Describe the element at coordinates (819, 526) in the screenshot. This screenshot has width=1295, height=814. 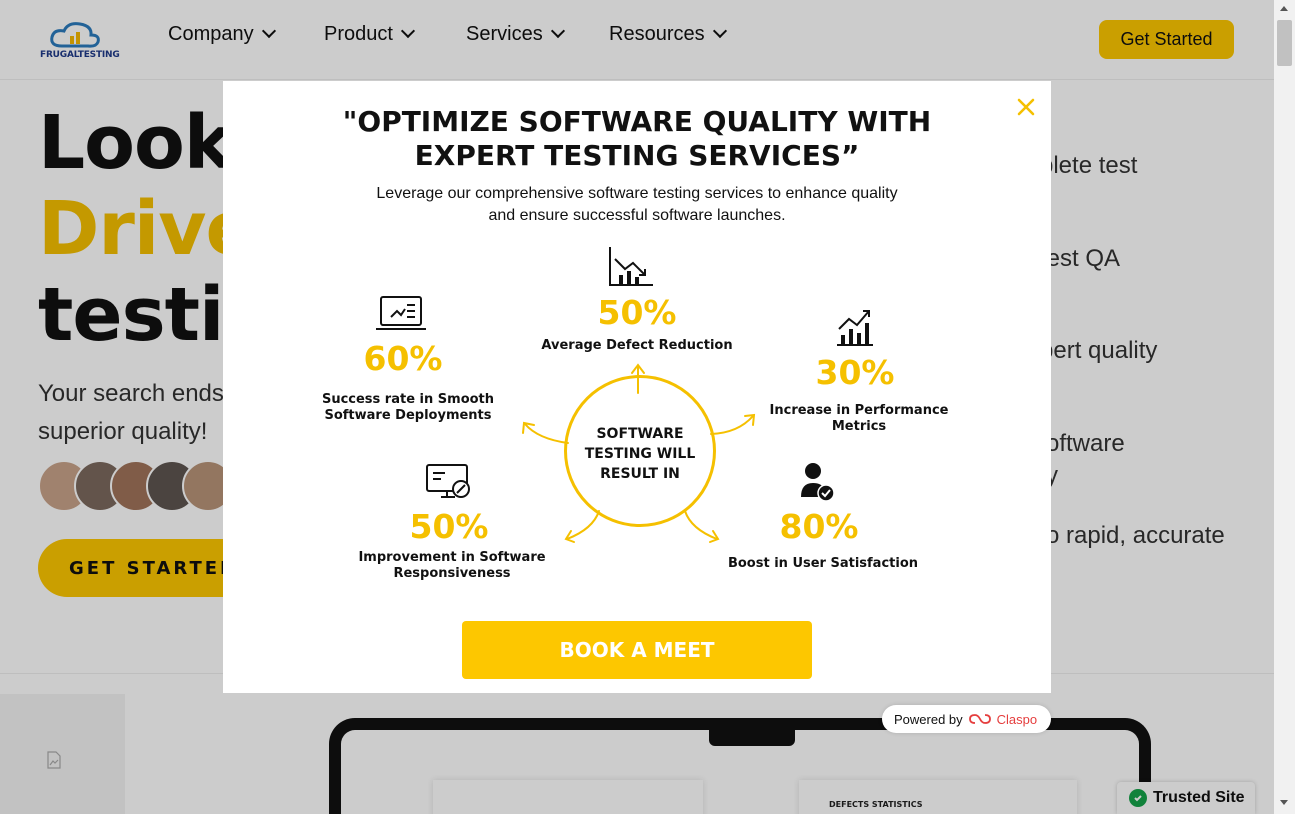
I see `stat-satisfaction-value: 80%` at that location.